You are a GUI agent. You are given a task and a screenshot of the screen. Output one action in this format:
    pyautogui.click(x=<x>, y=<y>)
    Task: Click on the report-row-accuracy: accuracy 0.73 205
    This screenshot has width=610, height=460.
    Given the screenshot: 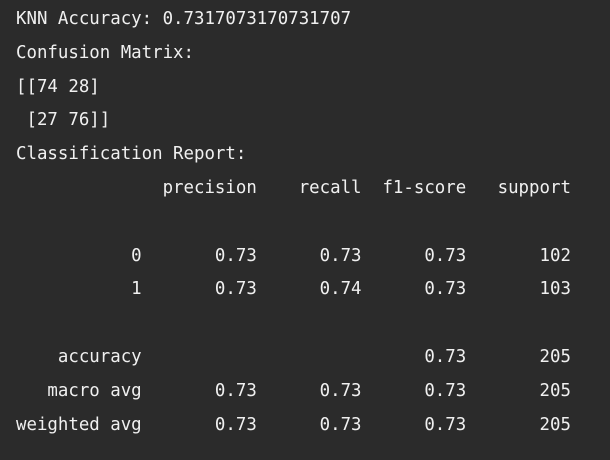 What is the action you would take?
    pyautogui.click(x=293, y=356)
    